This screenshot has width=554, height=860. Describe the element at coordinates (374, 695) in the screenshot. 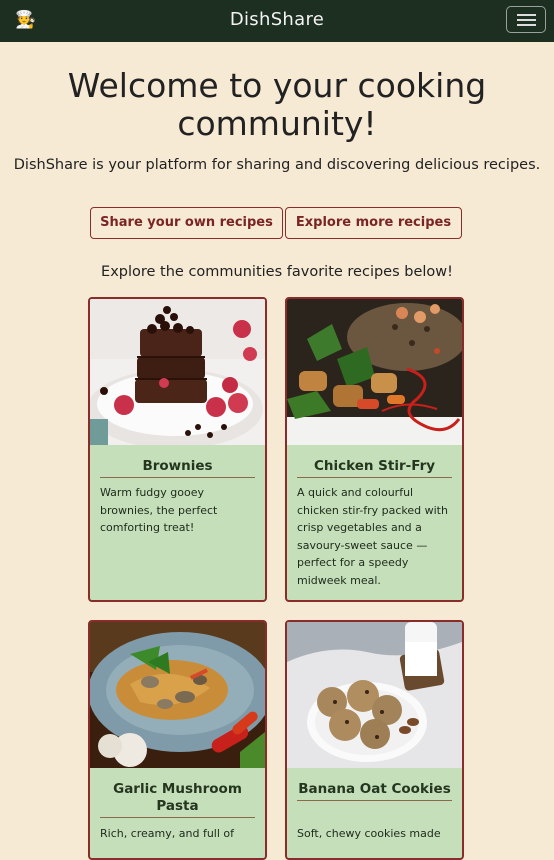

I see `banana-oat-cookies-image` at that location.